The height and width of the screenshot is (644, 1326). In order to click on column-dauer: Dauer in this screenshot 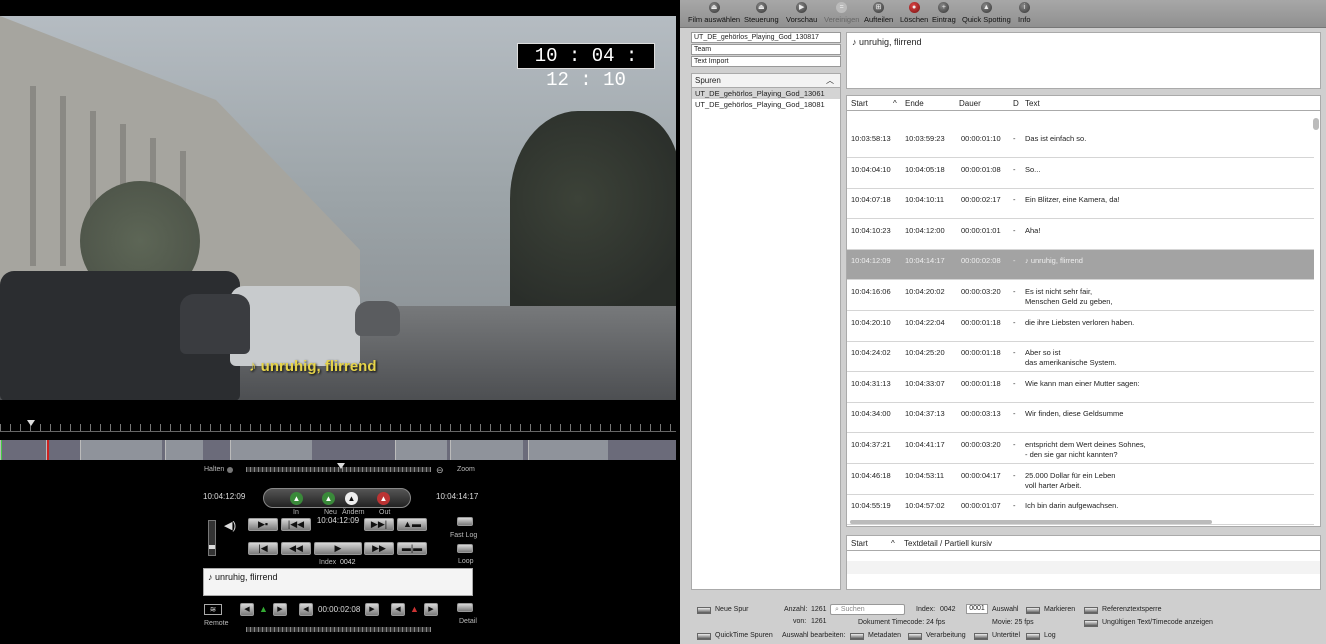, I will do `click(970, 103)`.